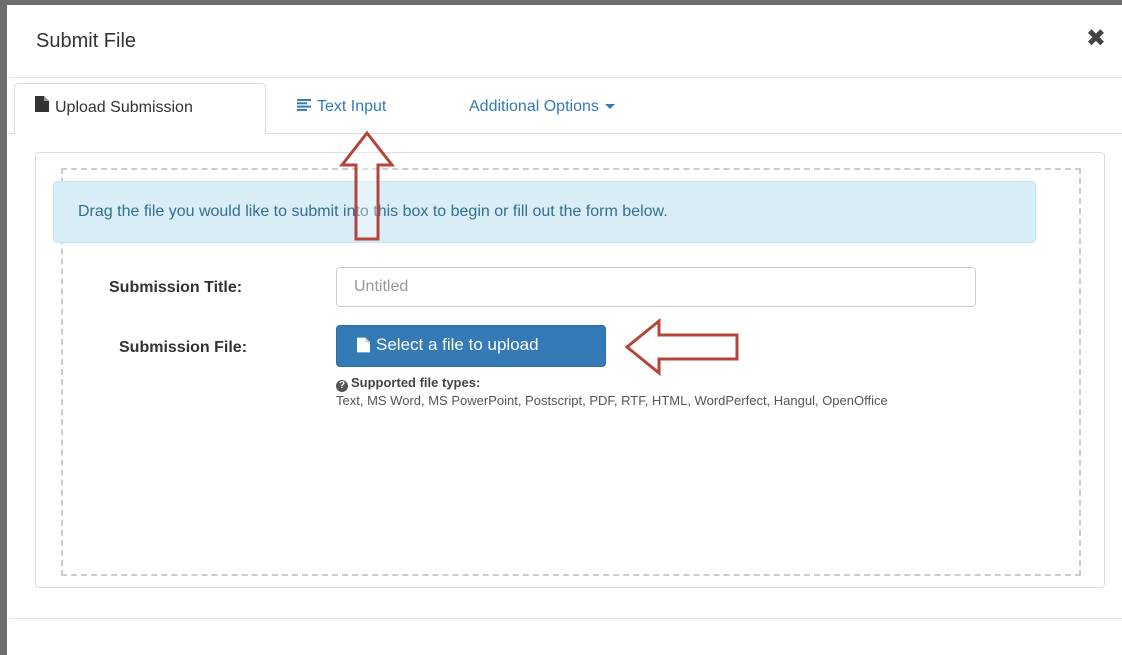  What do you see at coordinates (609, 107) in the screenshot?
I see `caret-down-icon` at bounding box center [609, 107].